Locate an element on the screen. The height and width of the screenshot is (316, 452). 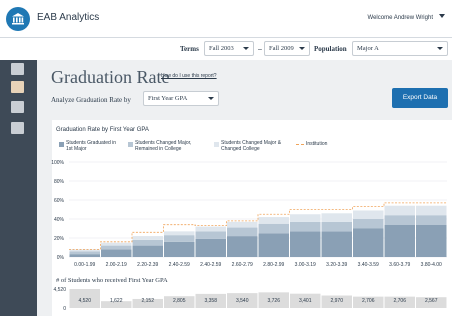
y-tick-label: 20% is located at coordinates (59, 239).